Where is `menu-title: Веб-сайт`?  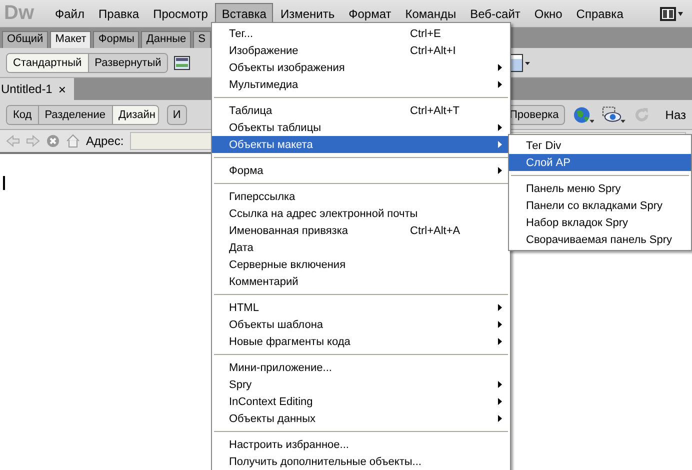
menu-title: Веб-сайт is located at coordinates (495, 13).